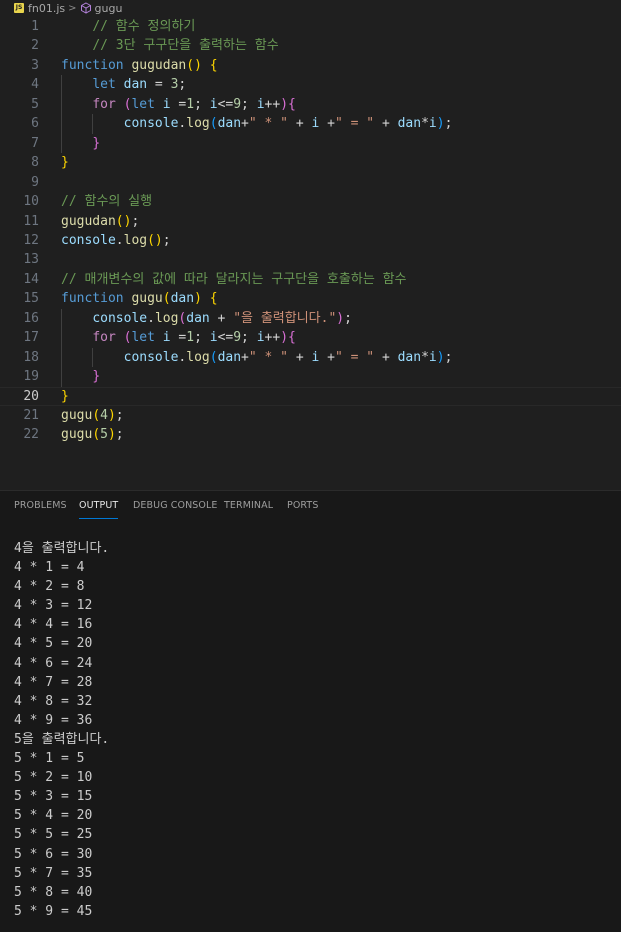 This screenshot has height=932, width=621. What do you see at coordinates (104, 338) in the screenshot?
I see `code-token: for` at bounding box center [104, 338].